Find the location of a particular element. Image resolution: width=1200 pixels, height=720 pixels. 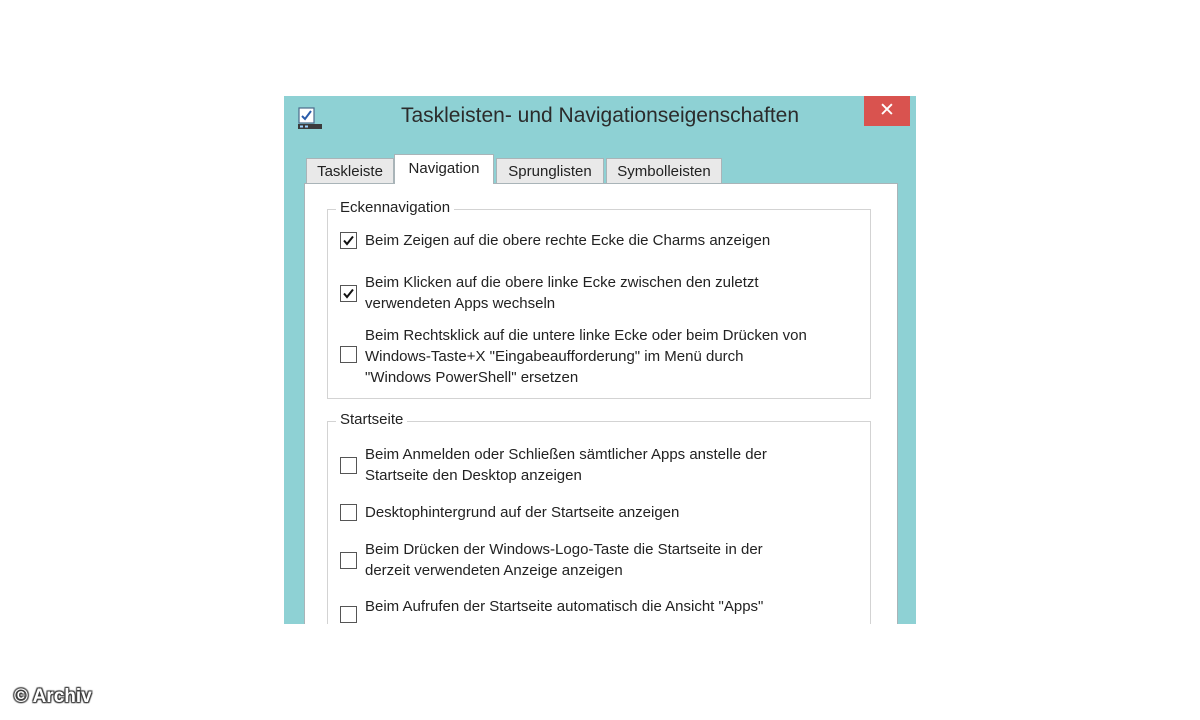

switch-apps-label-line: verwendeten Apps wechseln is located at coordinates (460, 303).